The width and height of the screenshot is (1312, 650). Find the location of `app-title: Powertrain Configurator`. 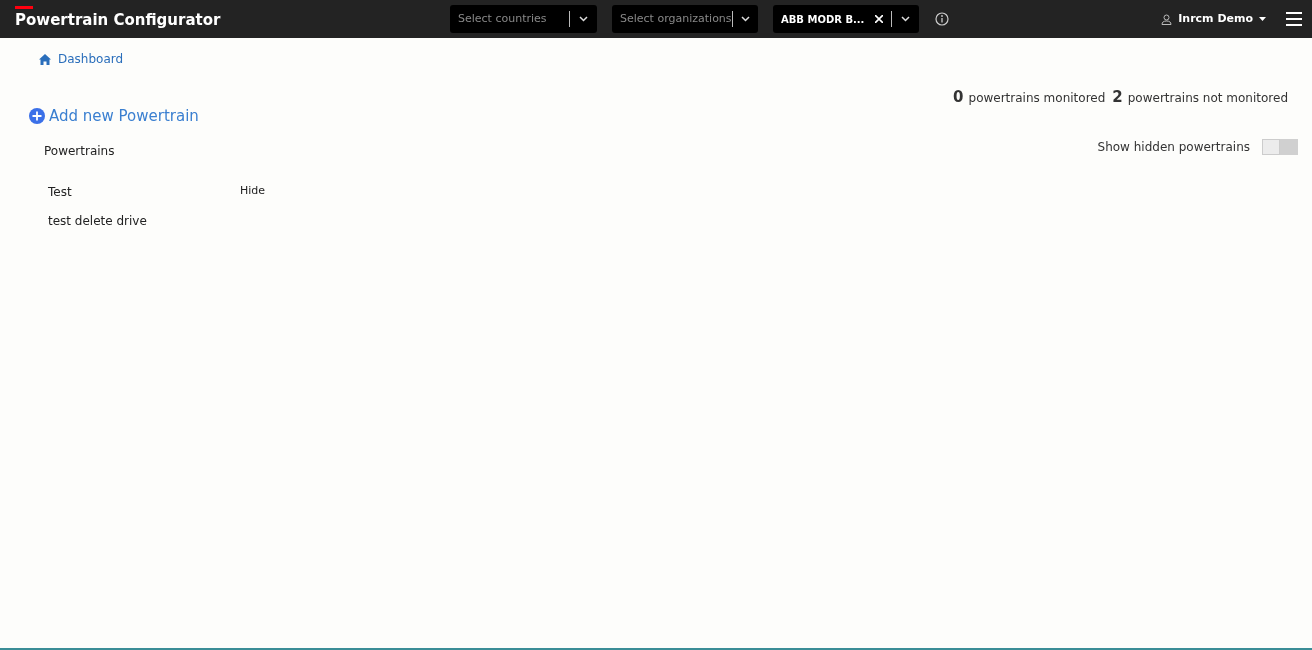

app-title: Powertrain Configurator is located at coordinates (118, 20).